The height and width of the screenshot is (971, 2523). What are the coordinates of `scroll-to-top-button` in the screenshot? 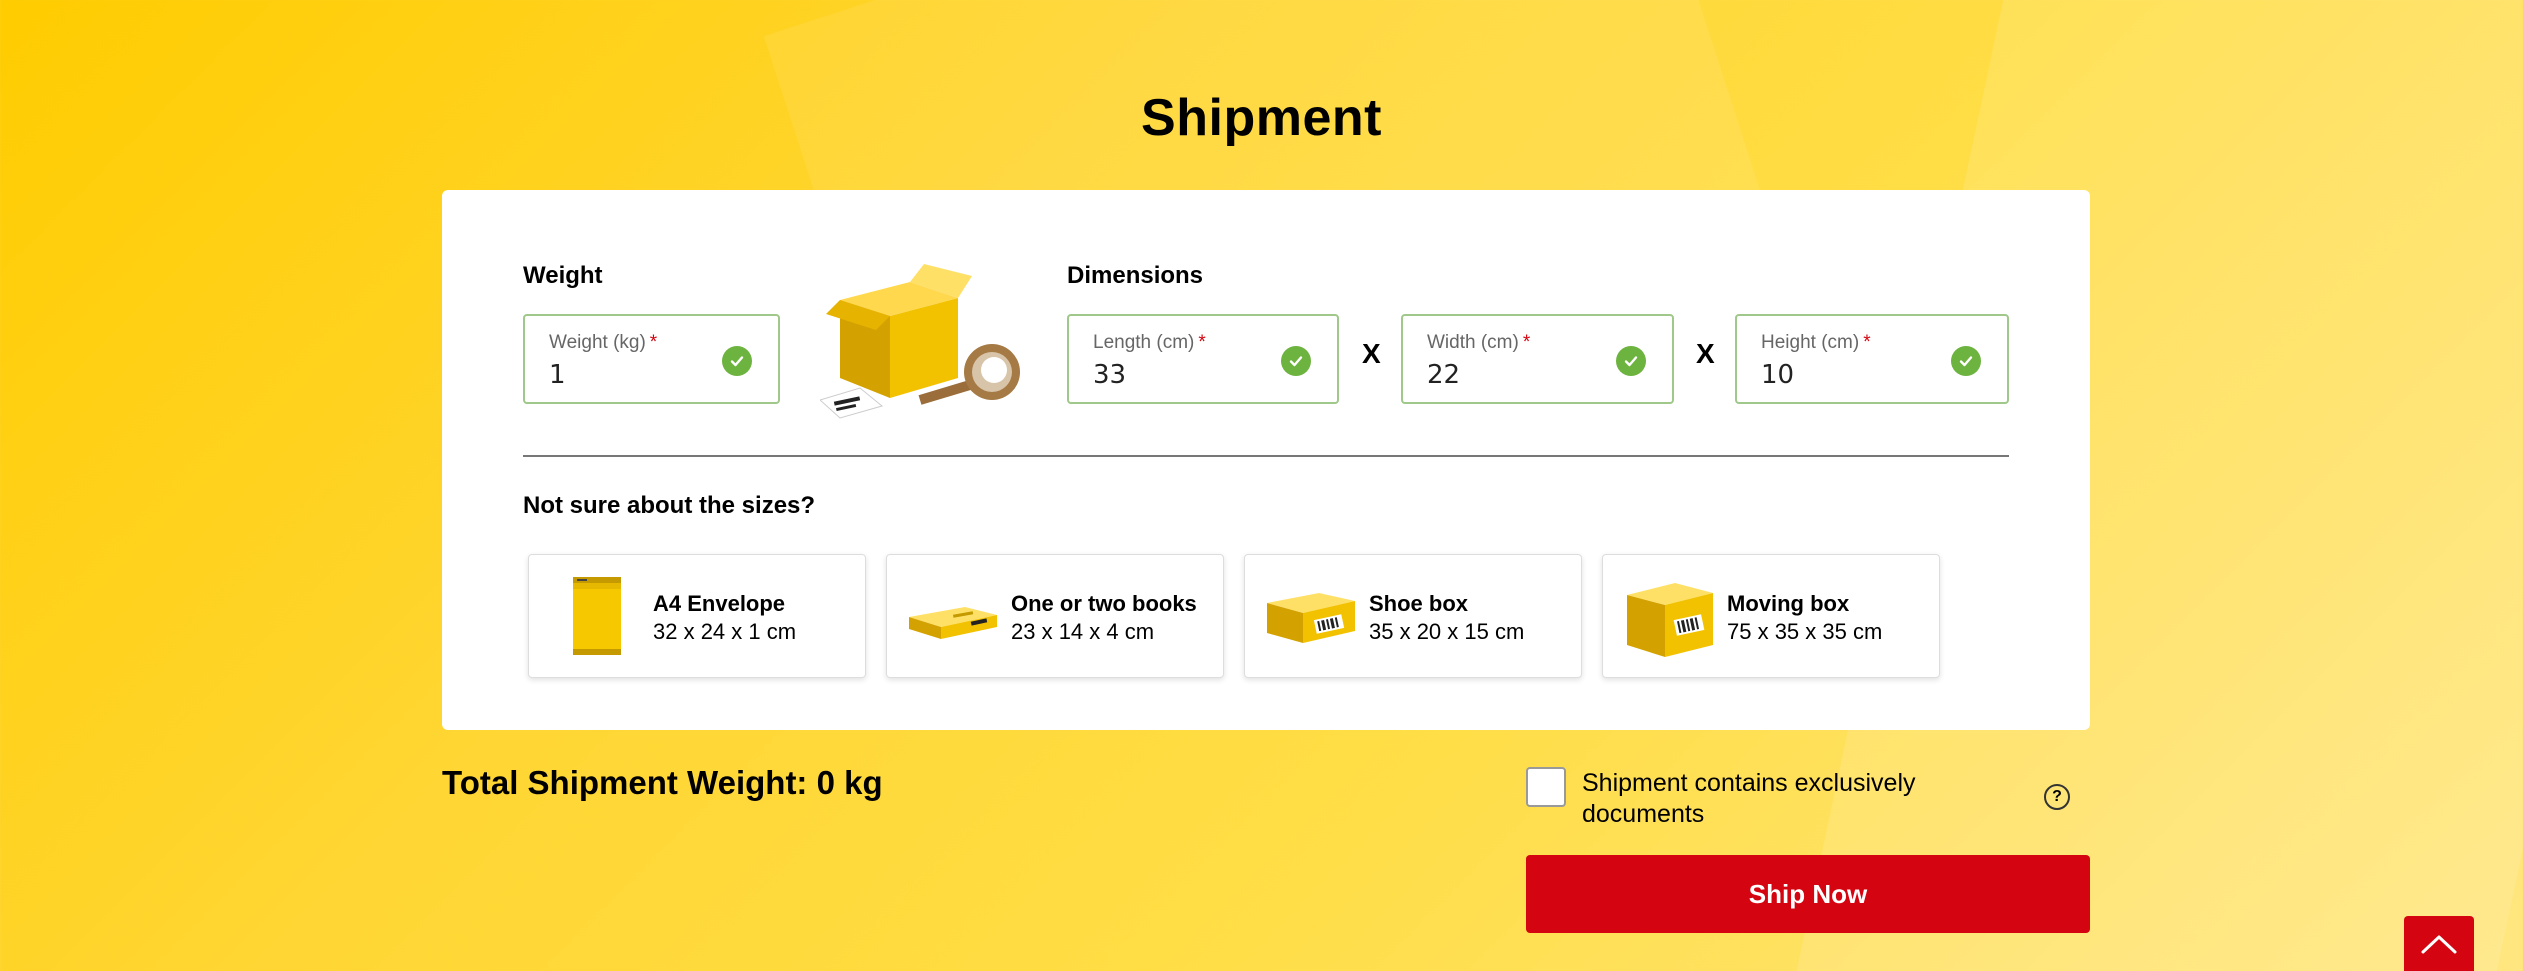 It's located at (2439, 943).